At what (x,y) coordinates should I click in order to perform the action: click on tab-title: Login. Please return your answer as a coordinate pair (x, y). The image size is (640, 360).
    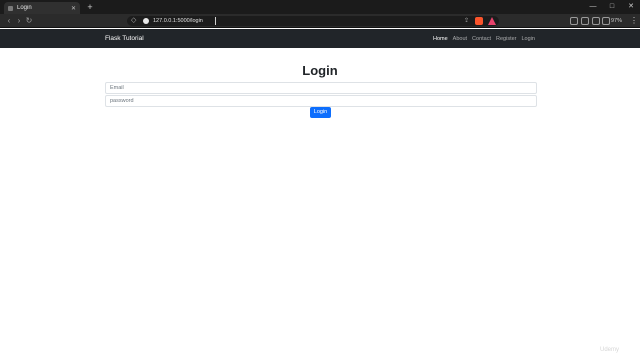
    Looking at the image, I should click on (24, 8).